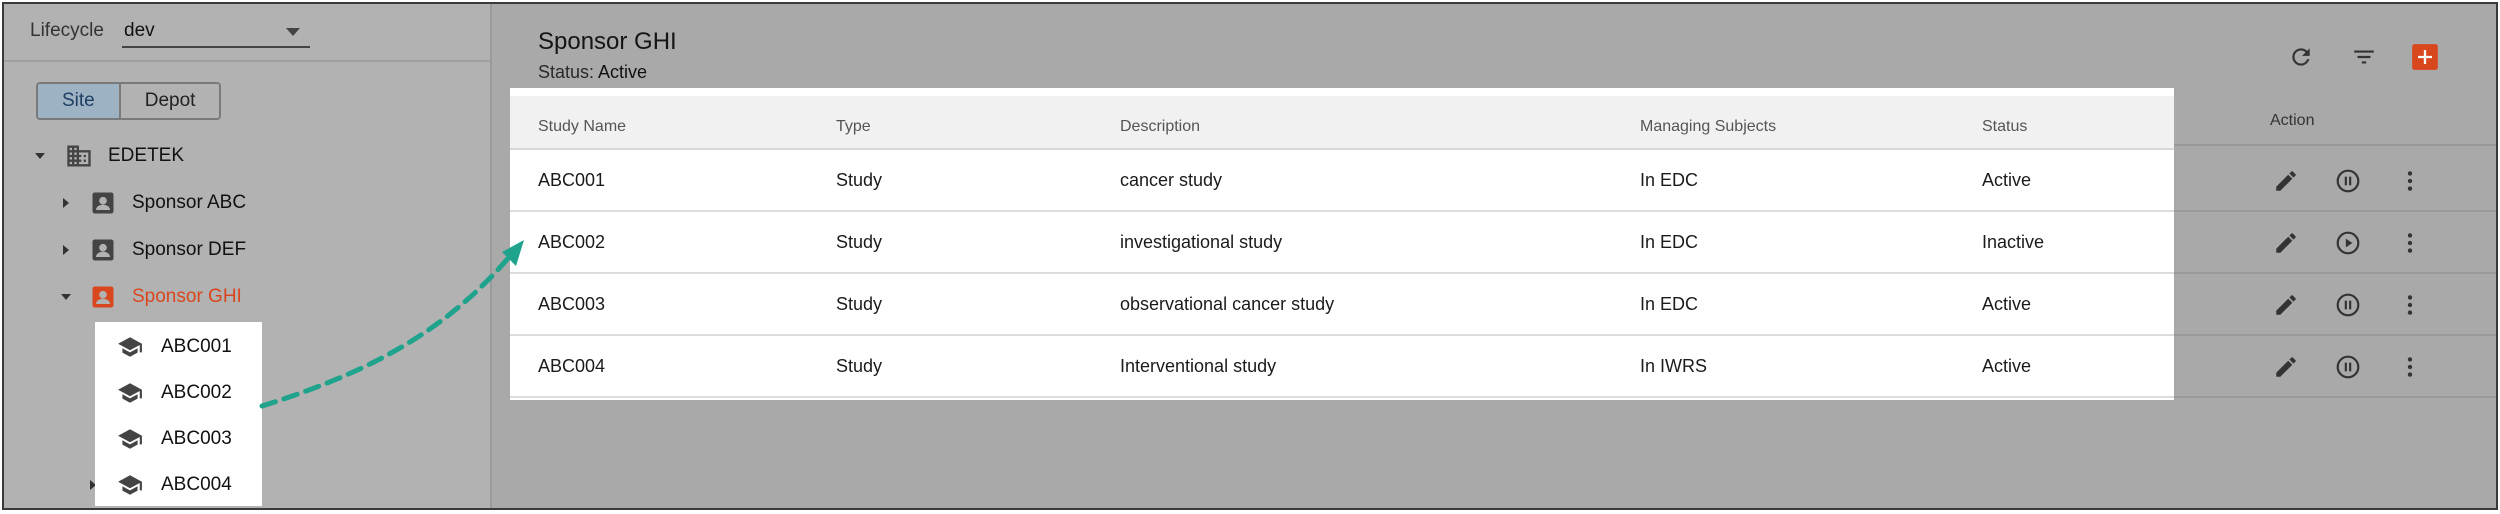 The image size is (2500, 514). What do you see at coordinates (2348, 243) in the screenshot?
I see `play-icon` at bounding box center [2348, 243].